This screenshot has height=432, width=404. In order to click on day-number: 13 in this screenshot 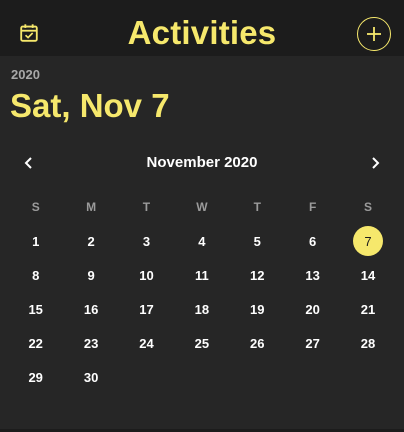, I will do `click(312, 275)`.